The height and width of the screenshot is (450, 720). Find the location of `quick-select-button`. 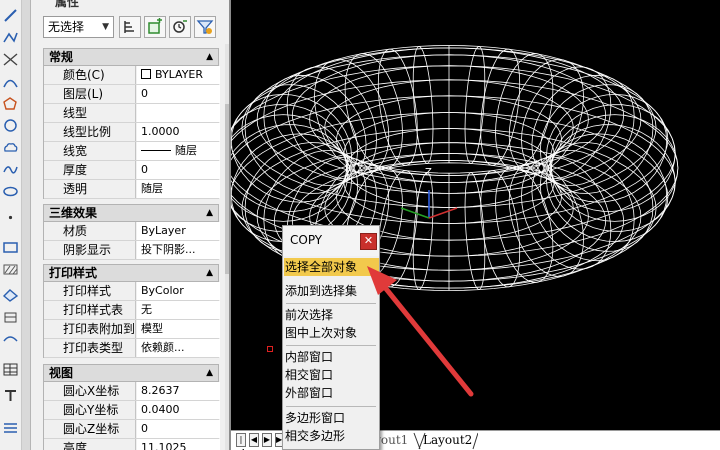

quick-select-button is located at coordinates (180, 27).